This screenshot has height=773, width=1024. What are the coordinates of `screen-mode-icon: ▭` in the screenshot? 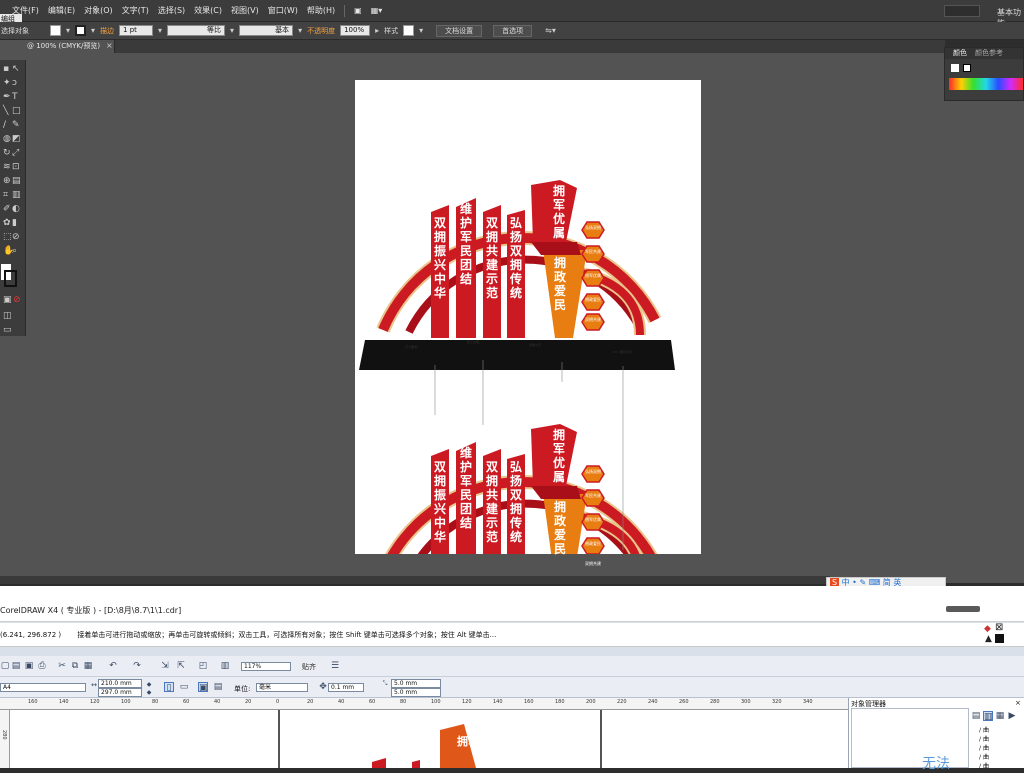 It's located at (7, 330).